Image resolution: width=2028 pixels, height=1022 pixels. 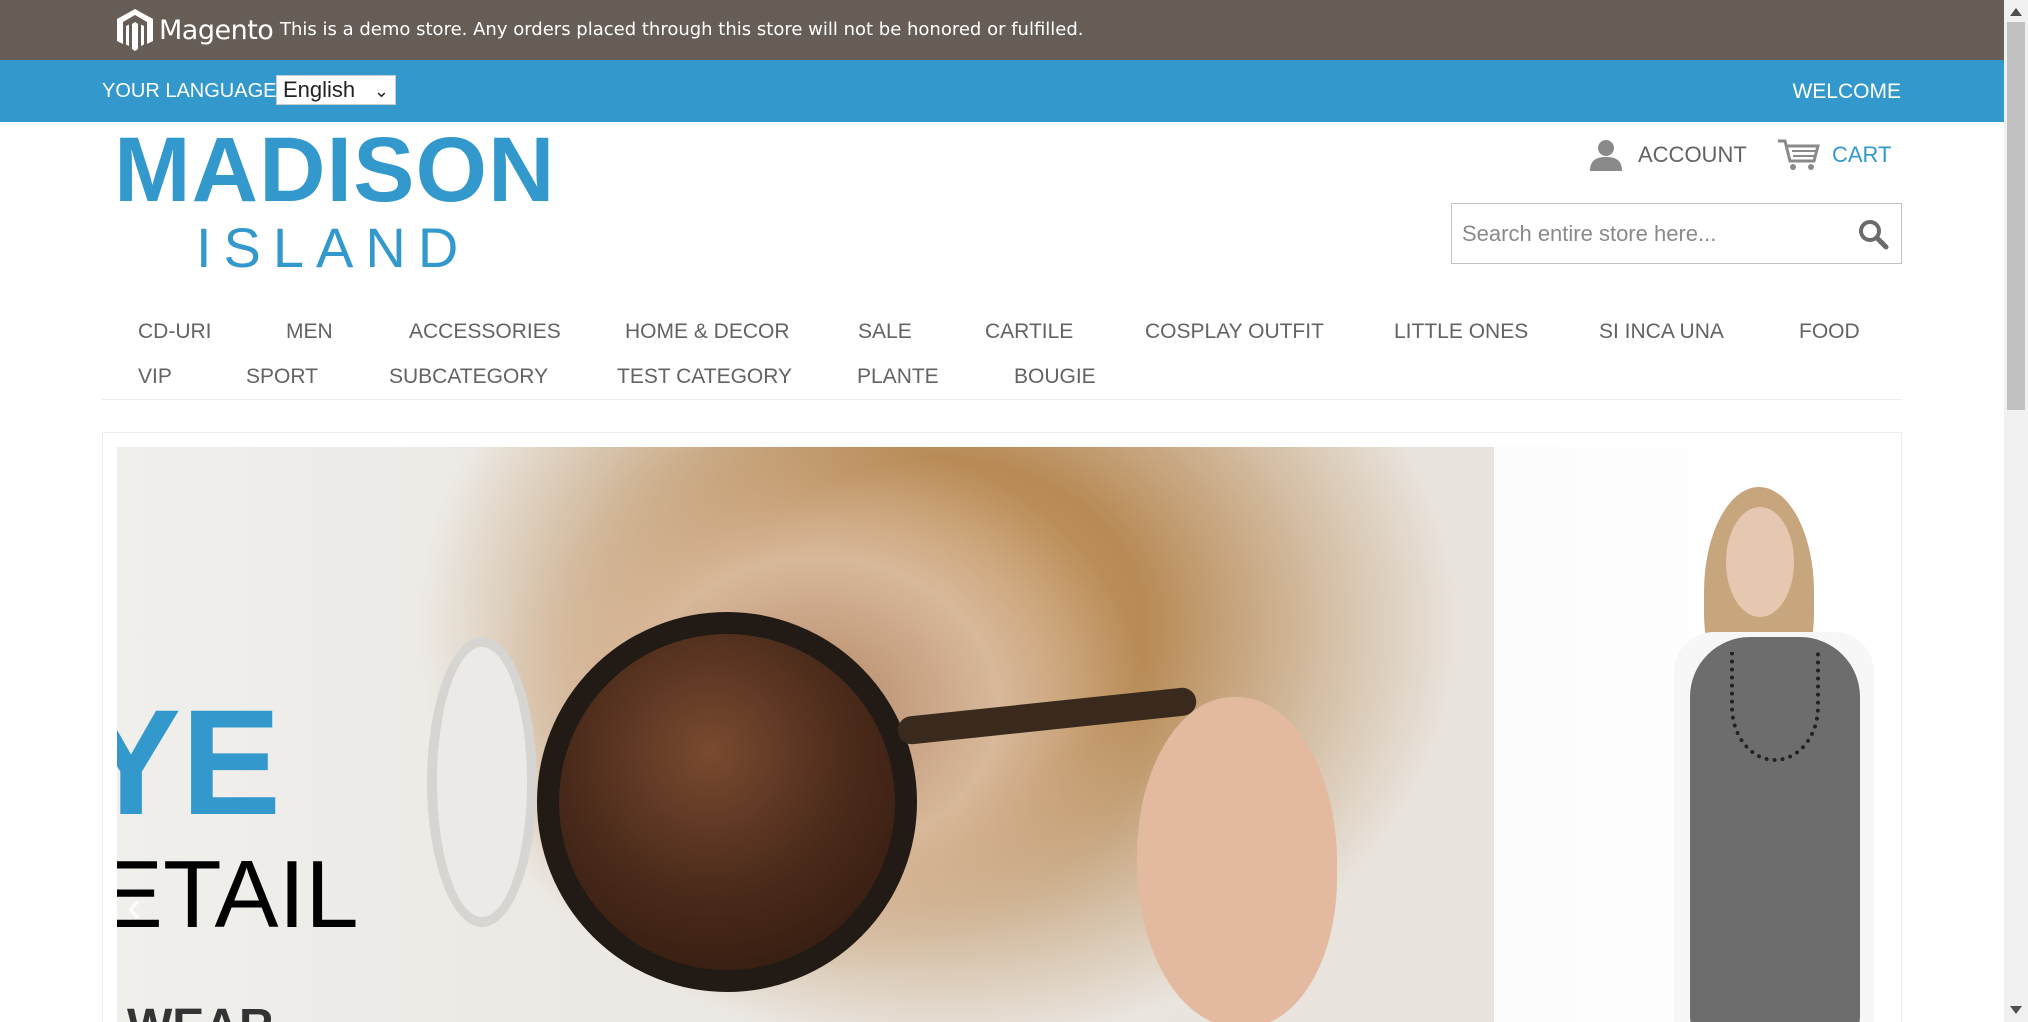 I want to click on nav-item-little-ones: LITTLE ONES, so click(x=1461, y=332).